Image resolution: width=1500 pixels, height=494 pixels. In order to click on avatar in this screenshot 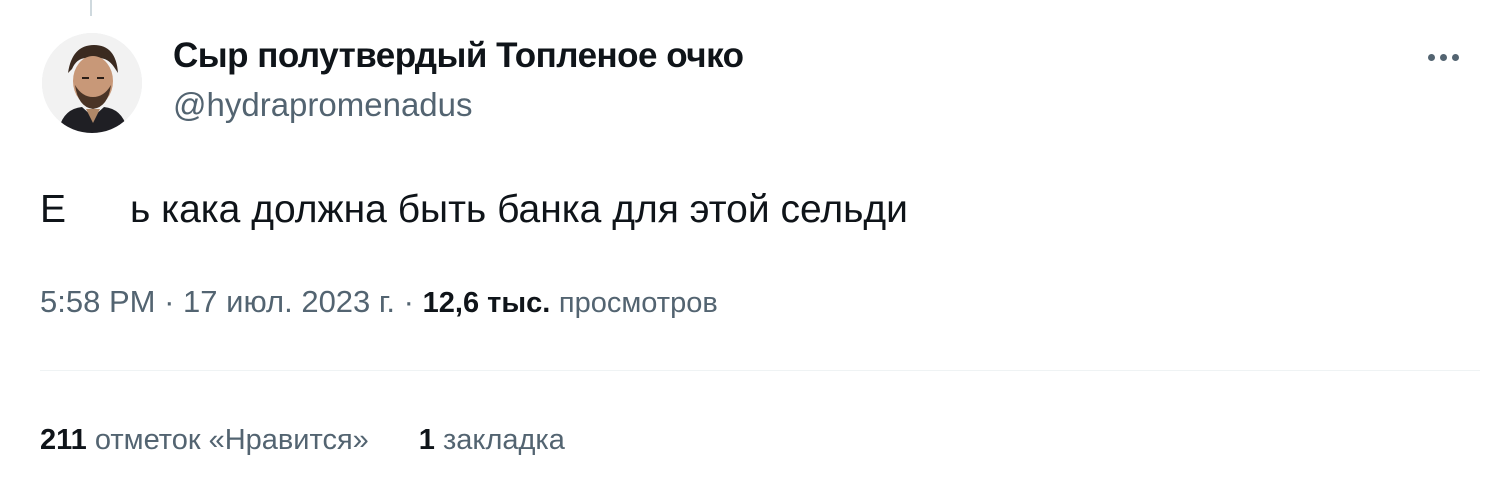, I will do `click(92, 83)`.